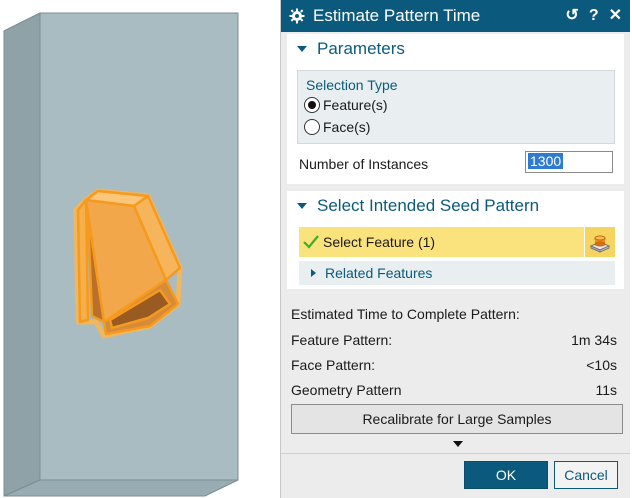 The height and width of the screenshot is (498, 632). I want to click on estimated-time-title: Estimated Time to Complete Pattern:, so click(454, 314).